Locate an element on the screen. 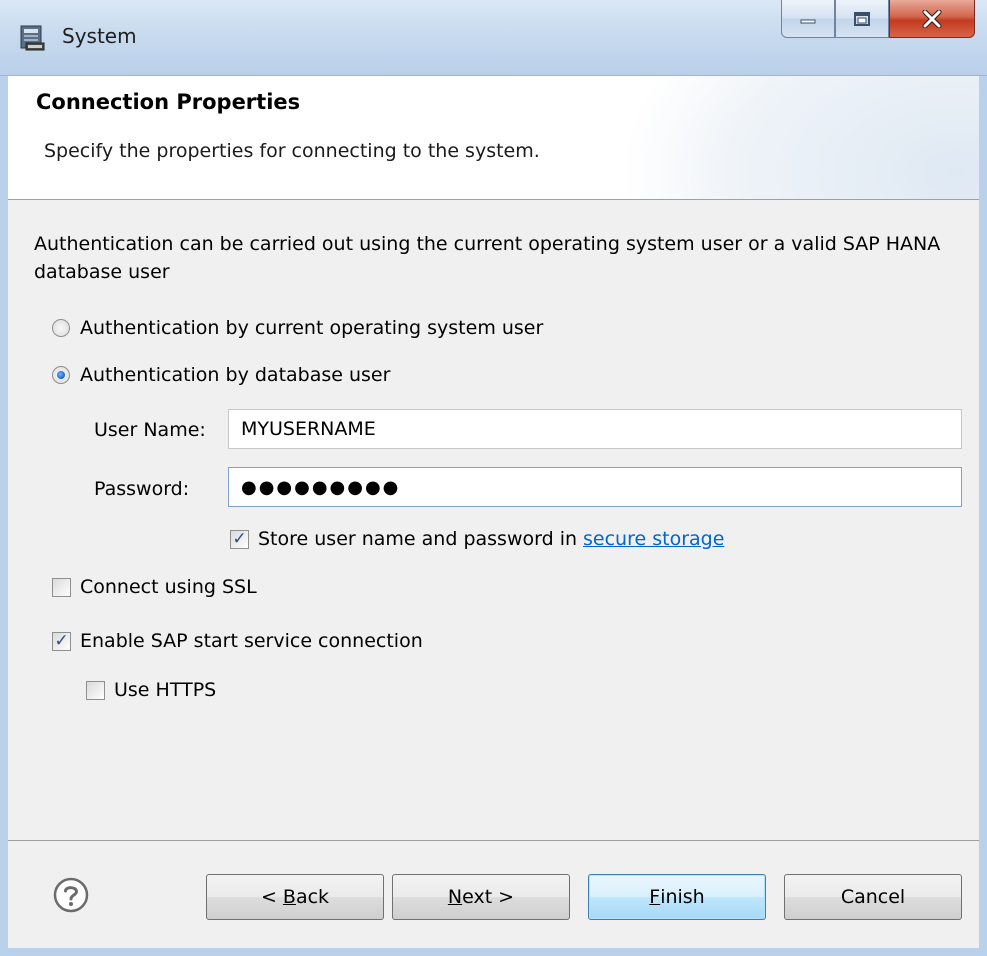  minimize-icon is located at coordinates (808, 21).